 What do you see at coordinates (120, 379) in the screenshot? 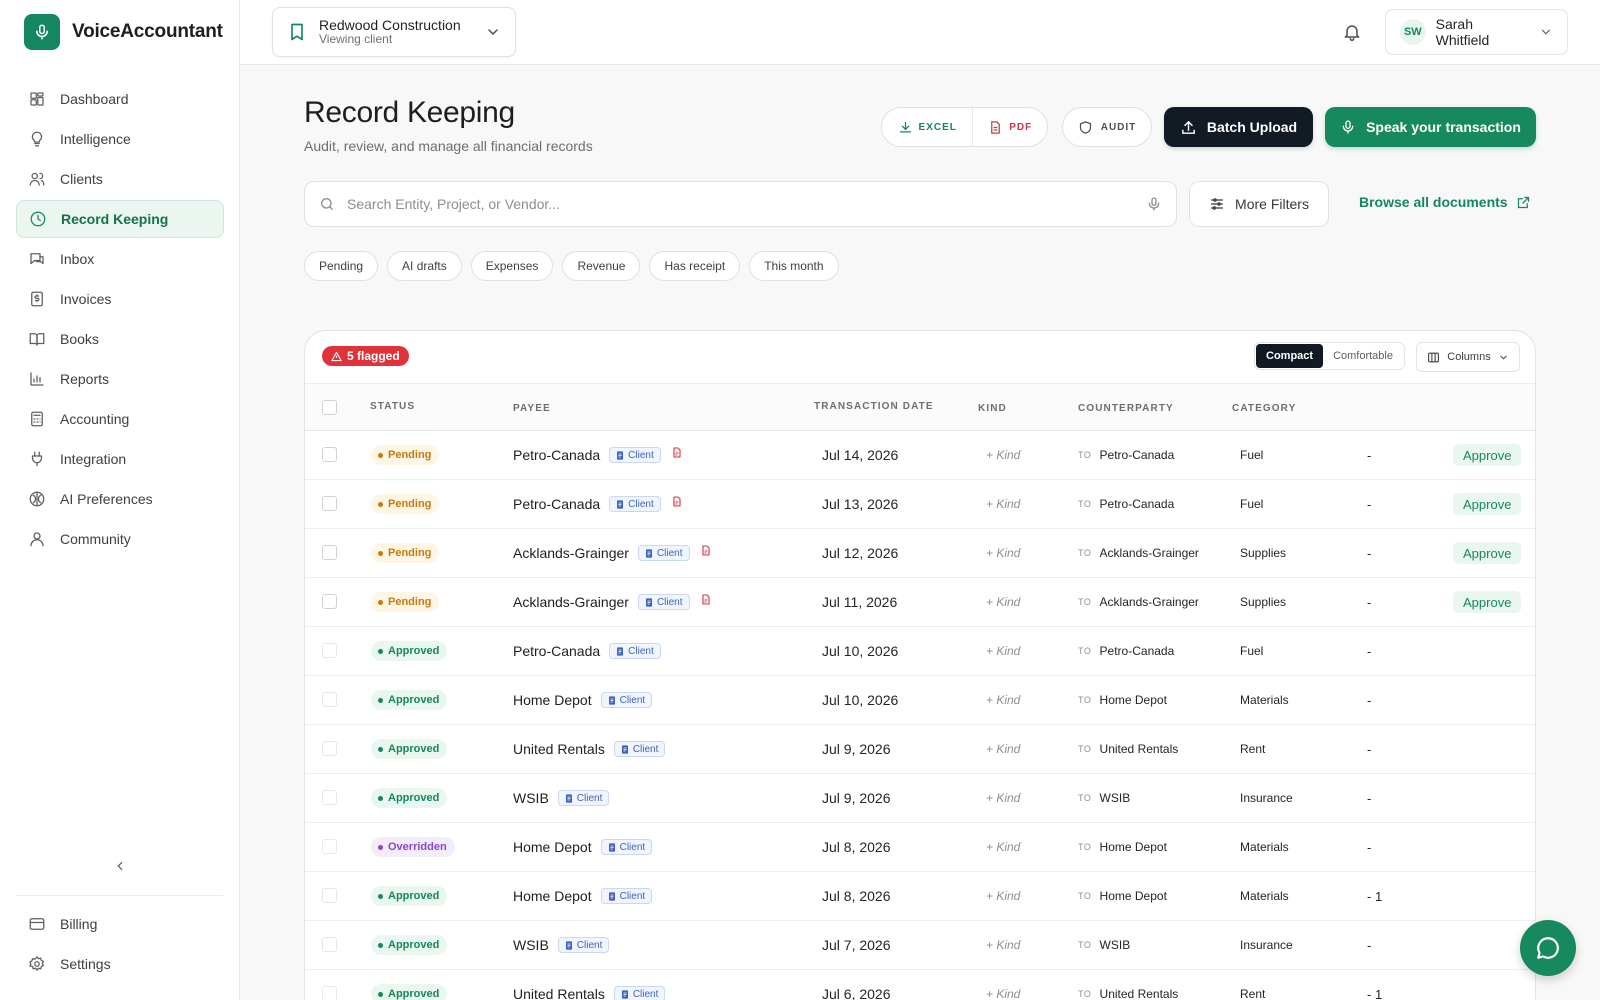
I see `sidebar-item-reports: Reports` at bounding box center [120, 379].